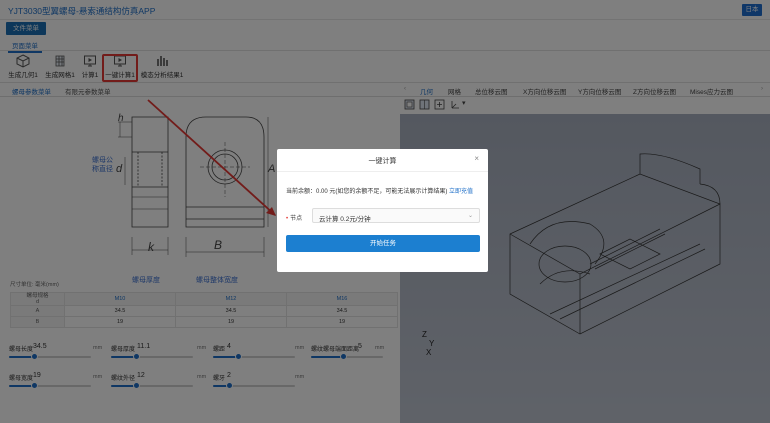 This screenshot has height=423, width=770. Describe the element at coordinates (461, 192) in the screenshot. I see `recharge-link: 立即充值` at that location.